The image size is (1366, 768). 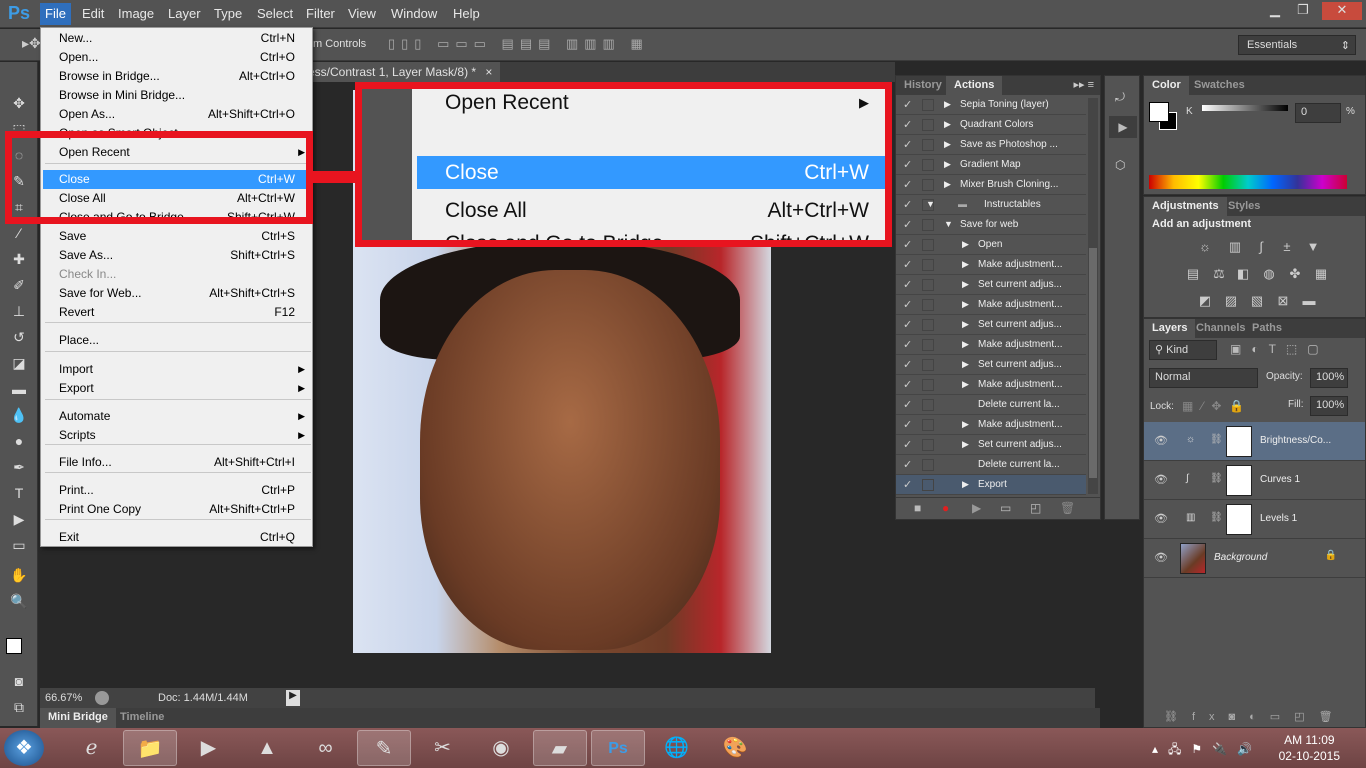 I want to click on zoom-tool-icon: 🔍, so click(x=19, y=601).